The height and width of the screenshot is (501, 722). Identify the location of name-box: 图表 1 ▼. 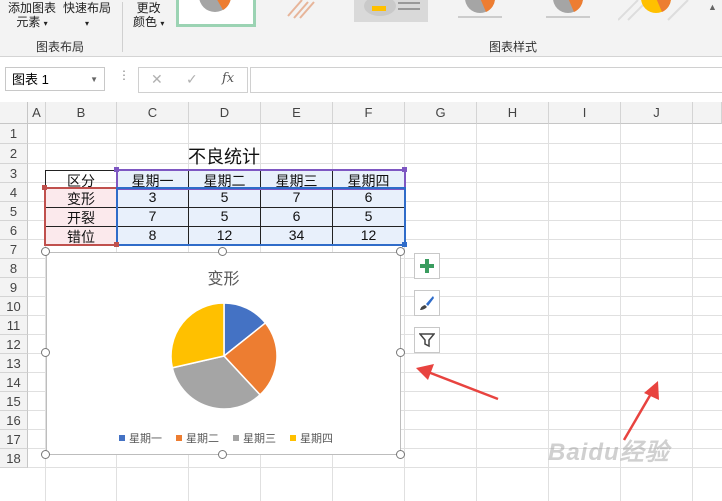
(55, 79).